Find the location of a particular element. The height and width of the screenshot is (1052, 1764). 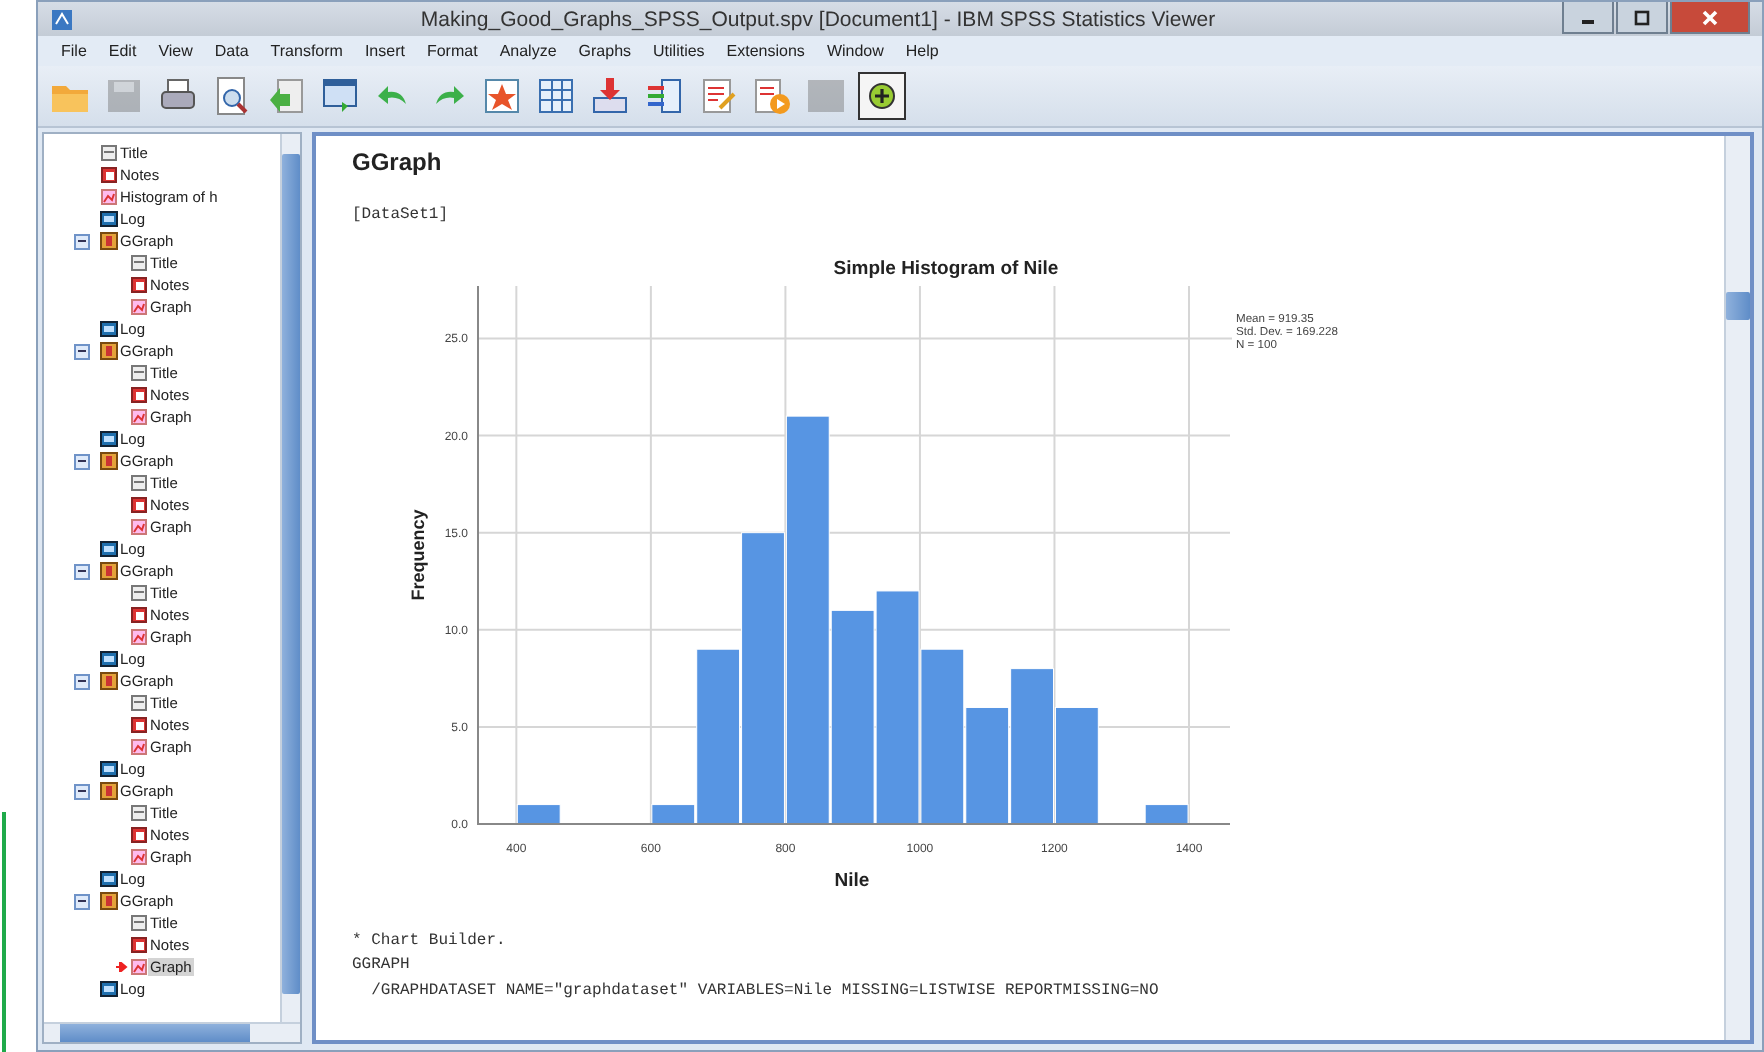

horizontal-scrollbar is located at coordinates (172, 1032).